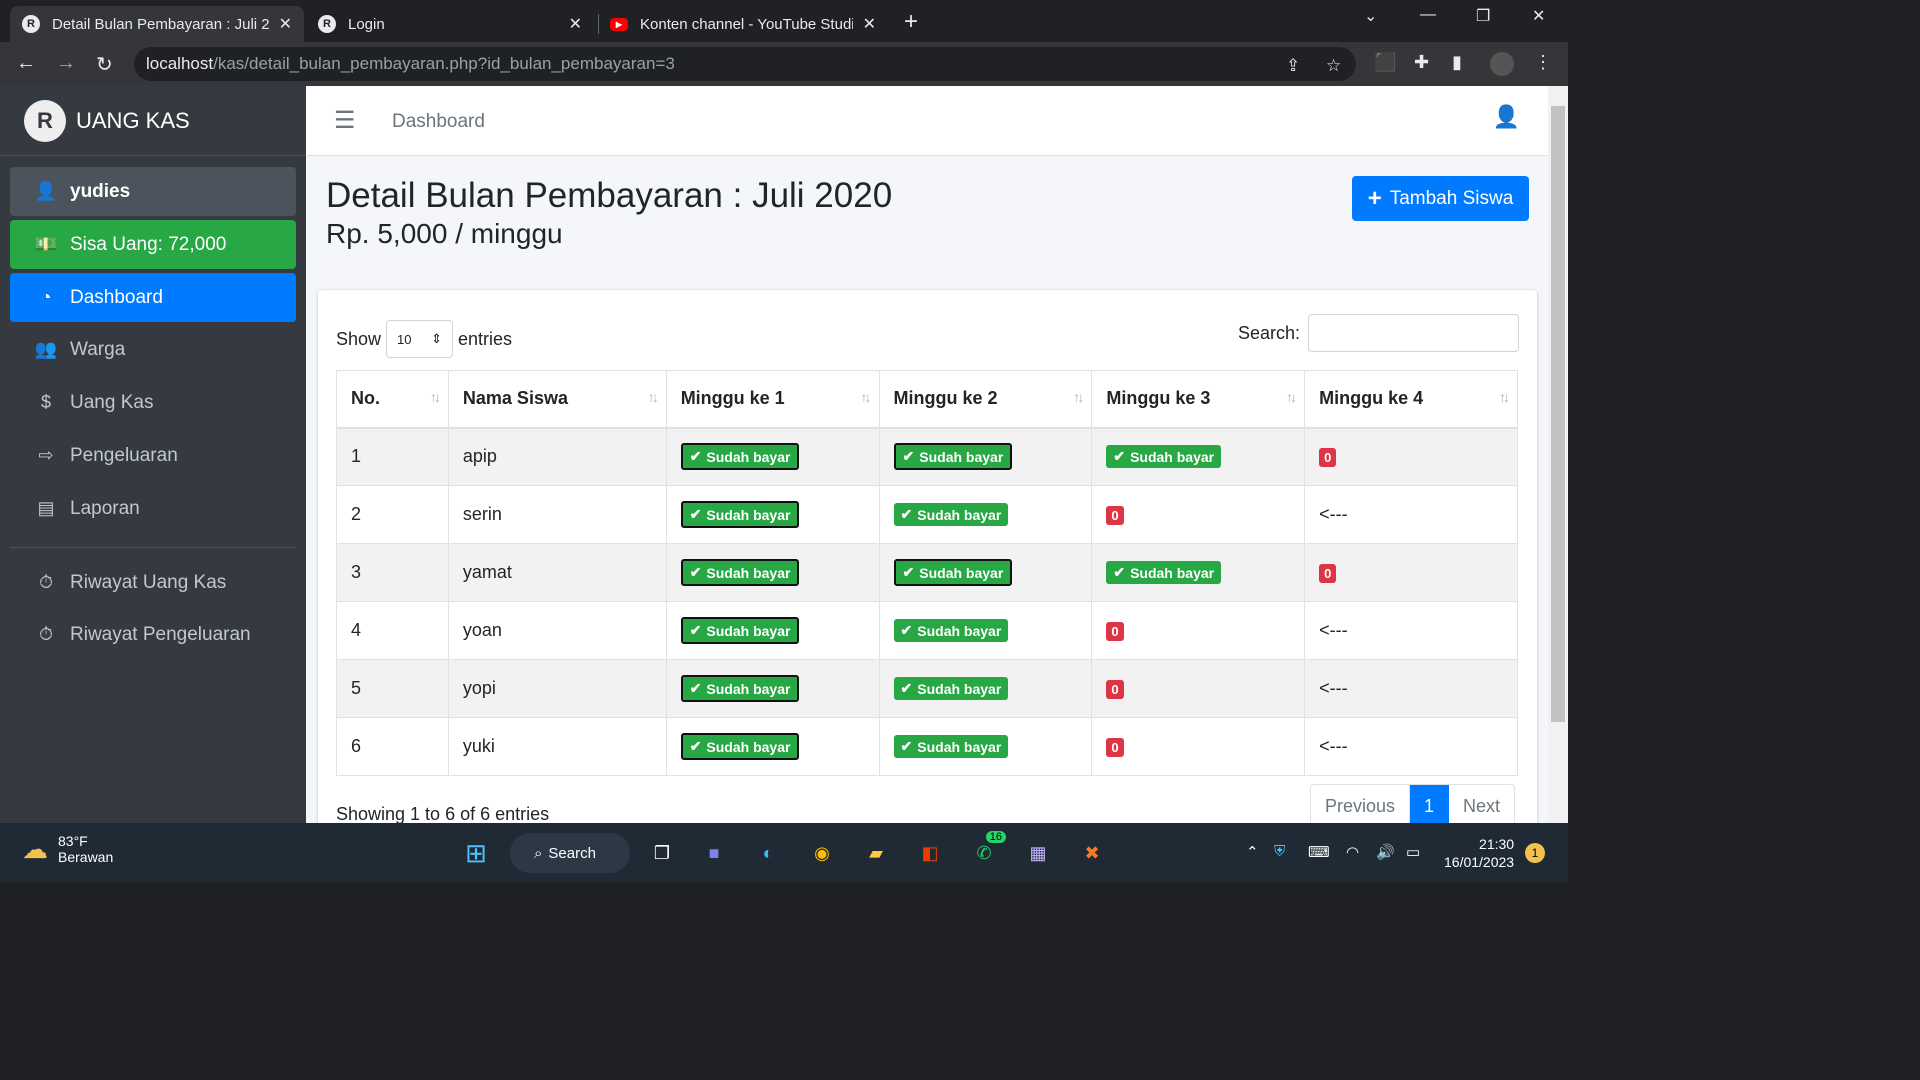  What do you see at coordinates (1411, 399) in the screenshot?
I see `column-header-week4: Minggu ke 4 ↑↓` at bounding box center [1411, 399].